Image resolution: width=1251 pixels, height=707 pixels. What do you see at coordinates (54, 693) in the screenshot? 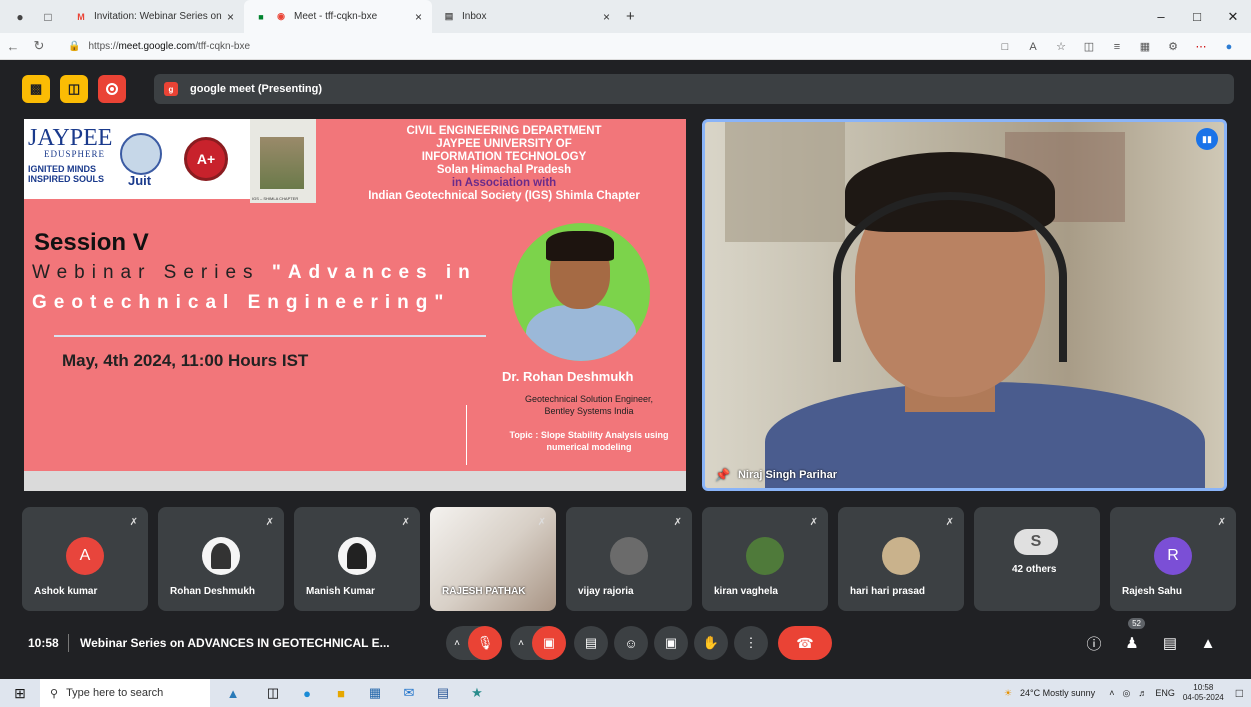
I see `search-icon: ⚲` at bounding box center [54, 693].